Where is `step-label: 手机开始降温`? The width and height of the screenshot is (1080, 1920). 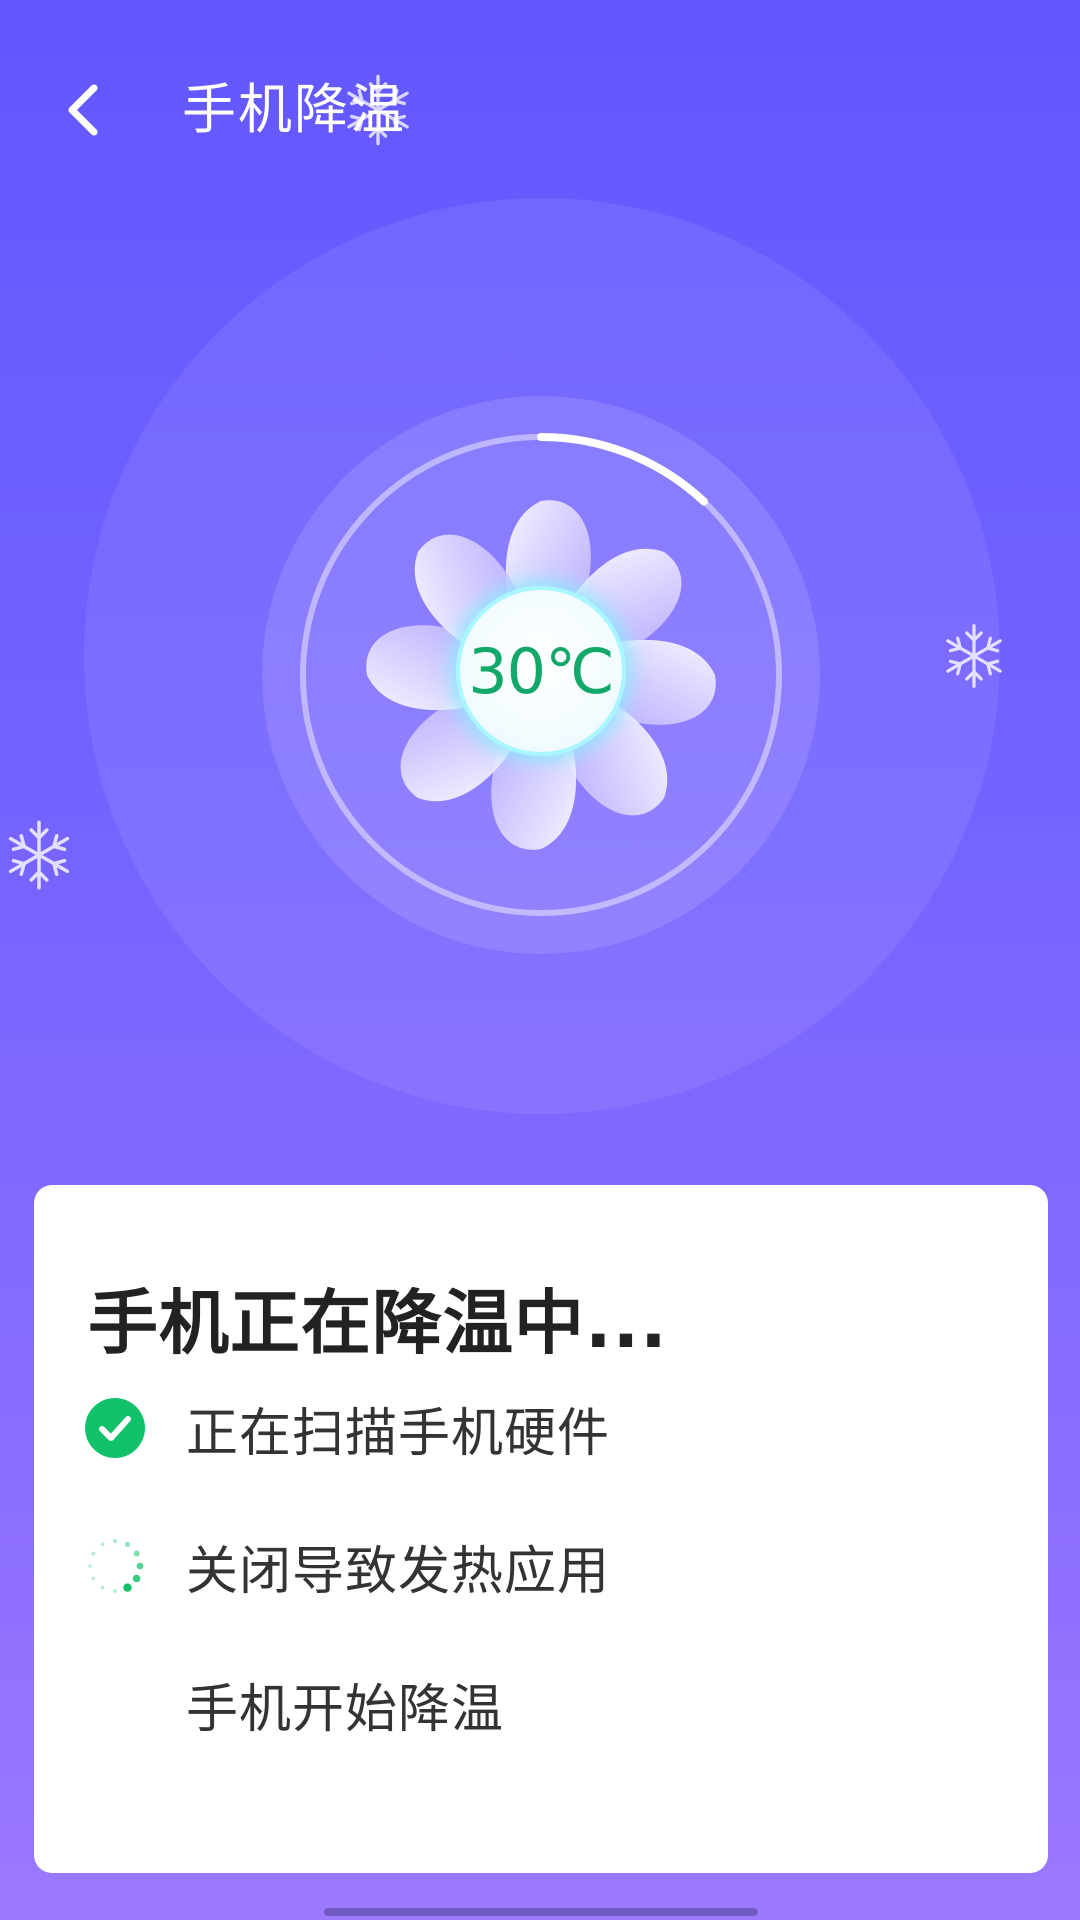 step-label: 手机开始降温 is located at coordinates (345, 1709).